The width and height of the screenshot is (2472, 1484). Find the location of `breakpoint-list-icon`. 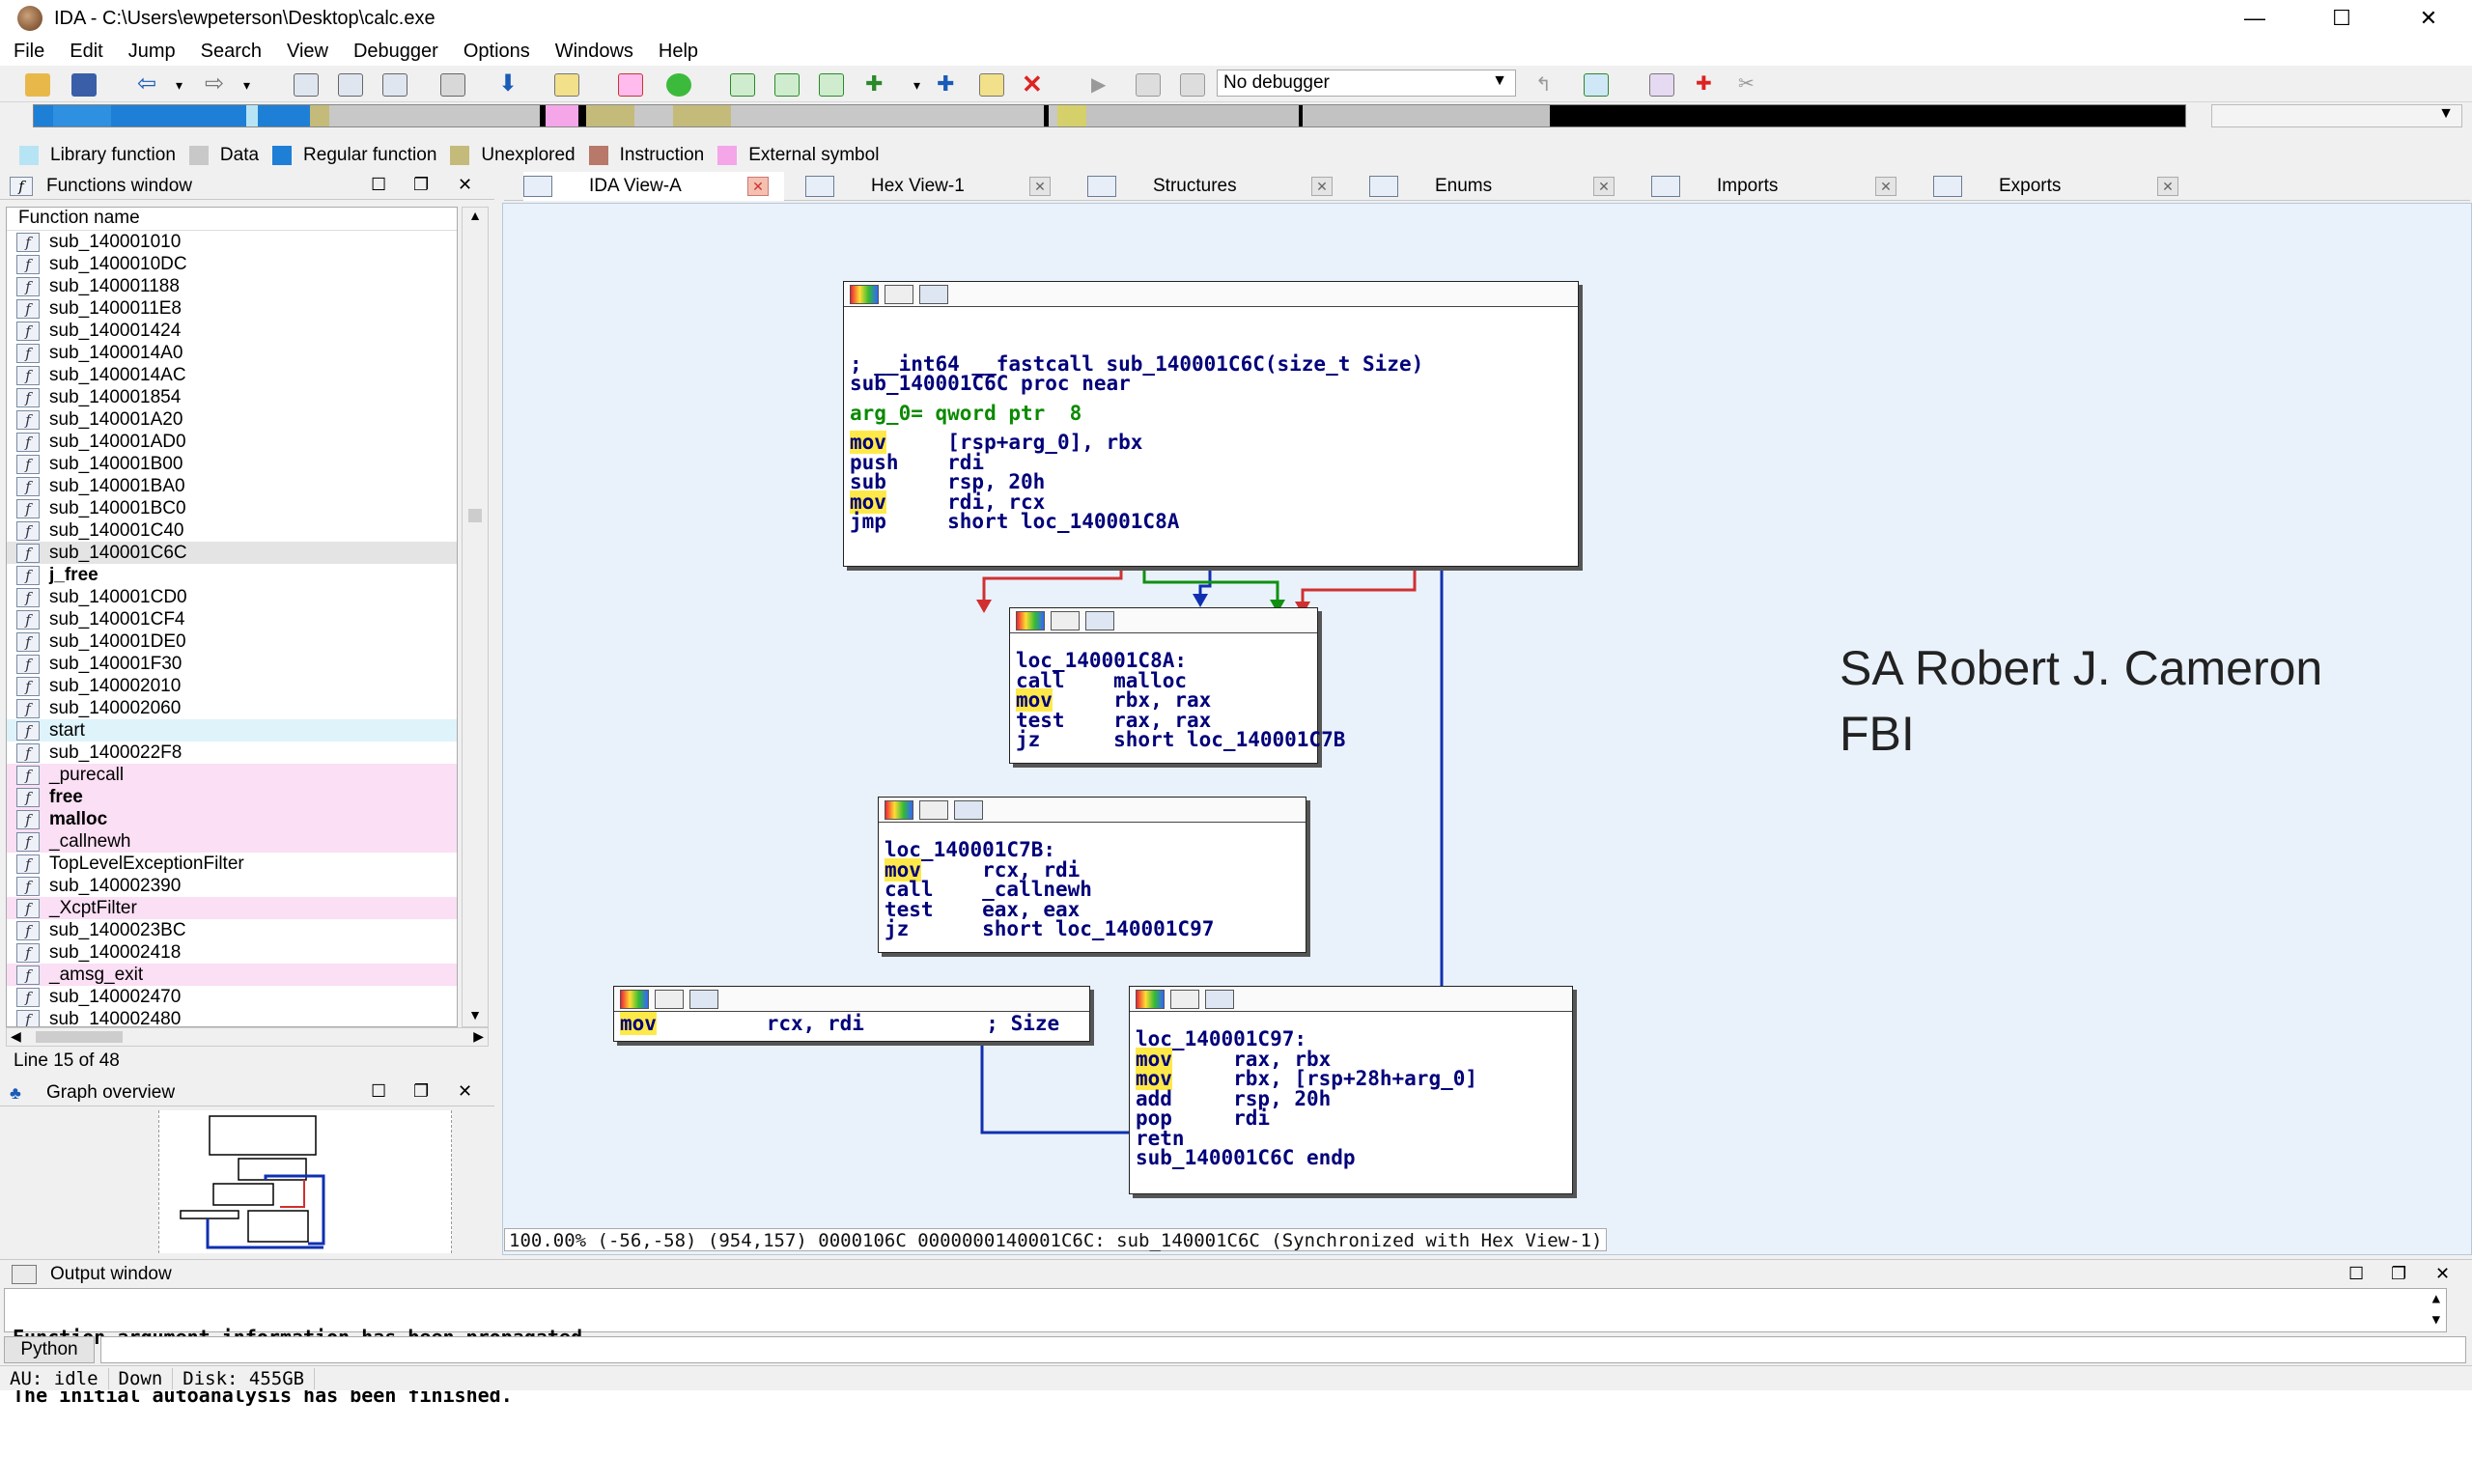

breakpoint-list-icon is located at coordinates (1661, 85).